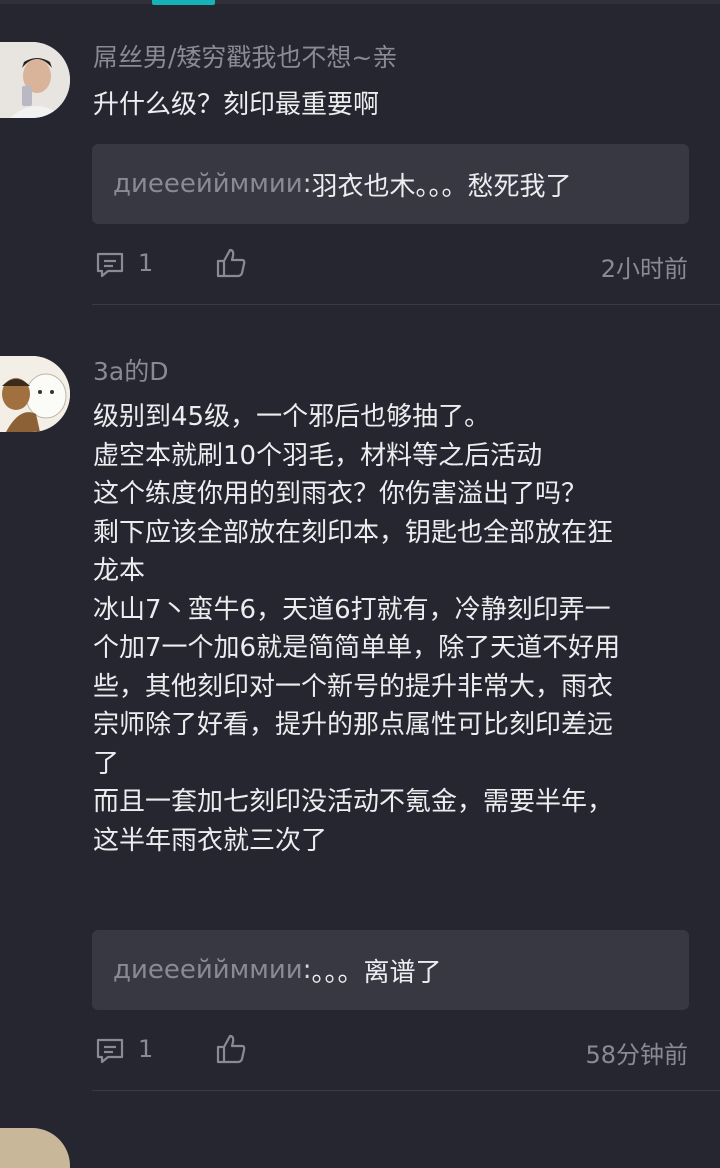 The width and height of the screenshot is (720, 1168). Describe the element at coordinates (340, 494) in the screenshot. I see `content-line: 这个练度你用的到雨衣？你伤害溢出了吗？` at that location.